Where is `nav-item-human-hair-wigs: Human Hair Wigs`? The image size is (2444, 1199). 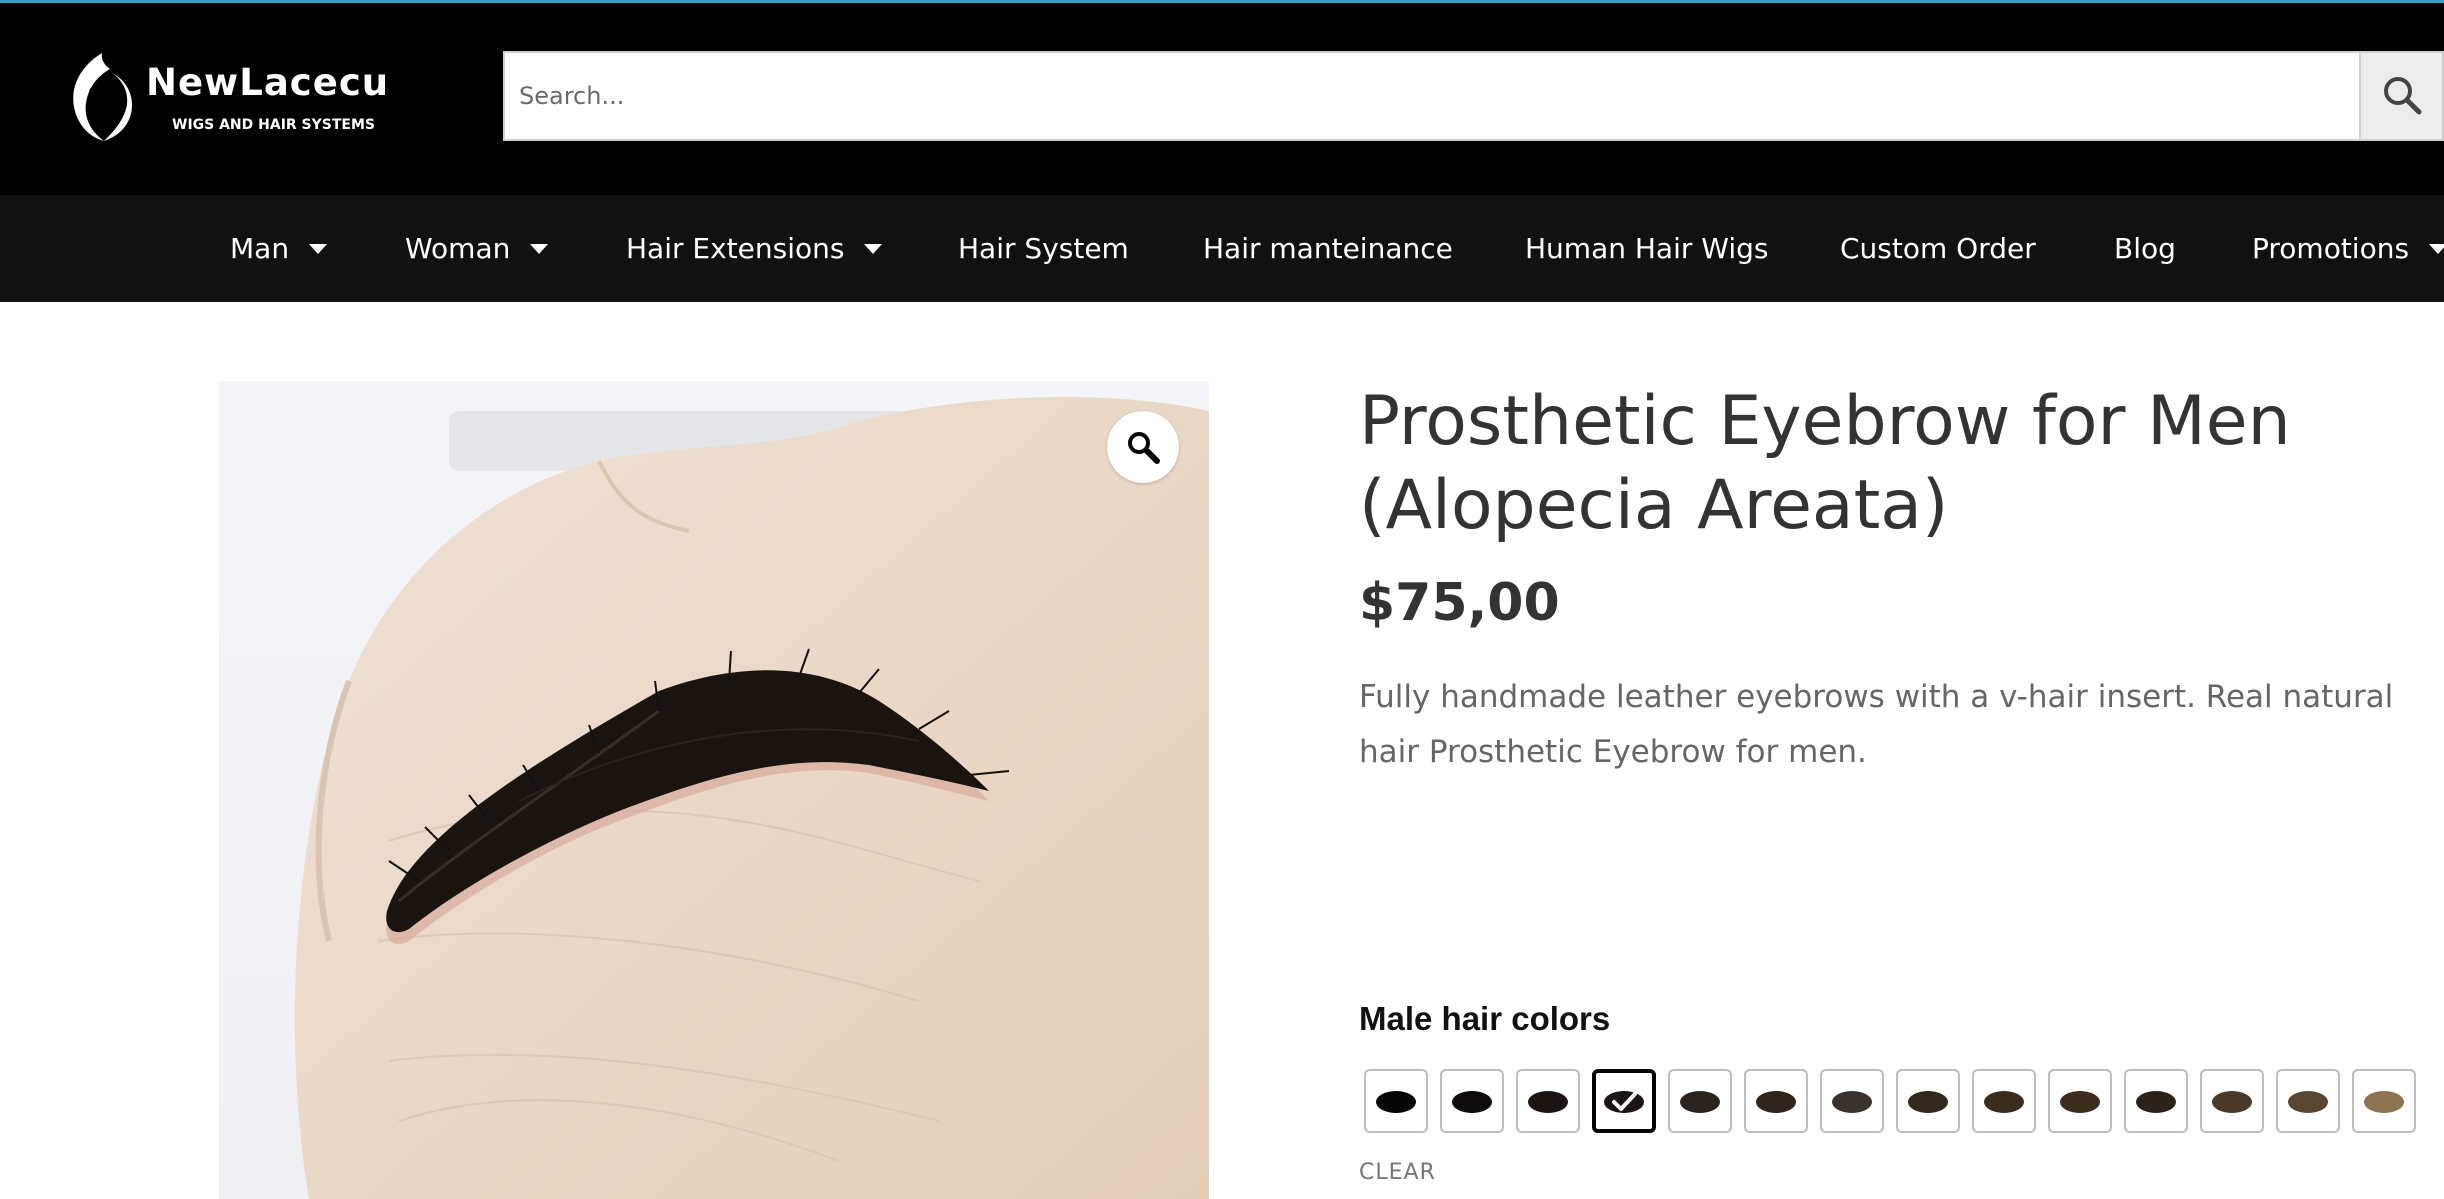 nav-item-human-hair-wigs: Human Hair Wigs is located at coordinates (1647, 248).